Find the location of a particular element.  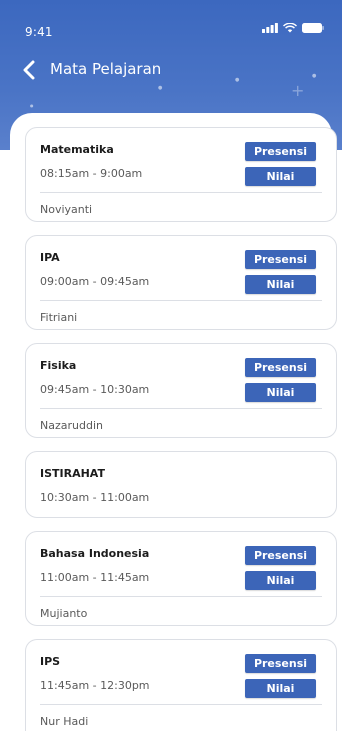

signal-icon is located at coordinates (270, 28).